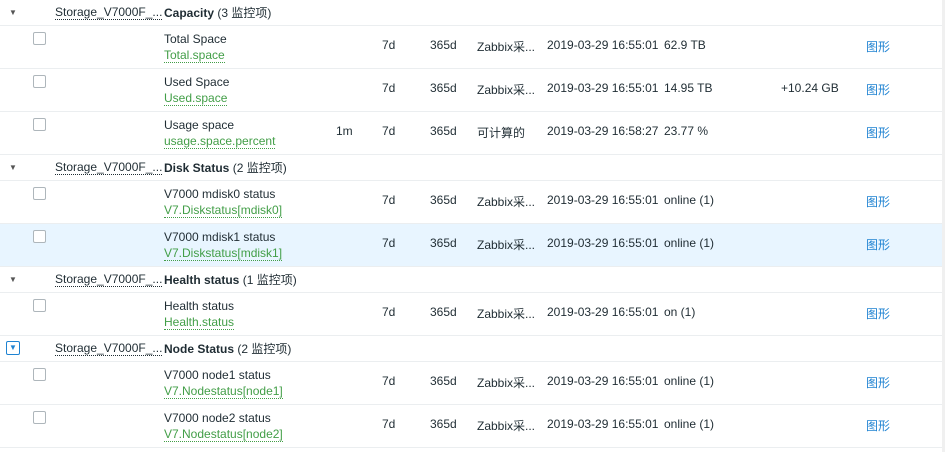  Describe the element at coordinates (223, 210) in the screenshot. I see `item-key-link: V7.Diskstatus[mdisk0]` at that location.